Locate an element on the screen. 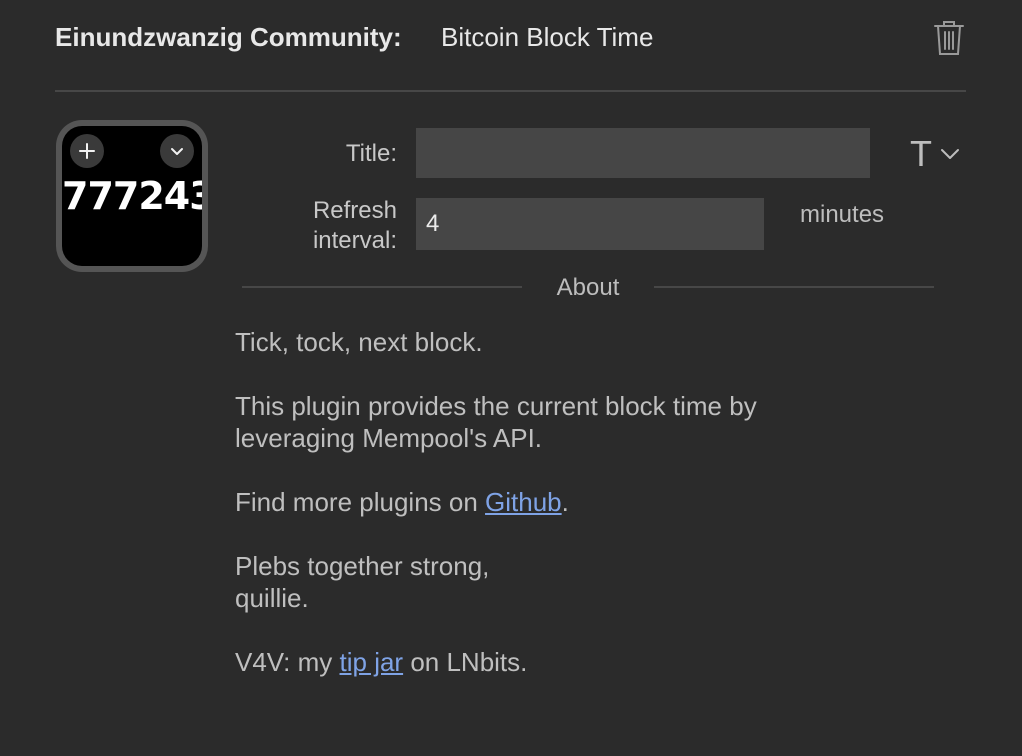 The image size is (1022, 756). add-button is located at coordinates (87, 151).